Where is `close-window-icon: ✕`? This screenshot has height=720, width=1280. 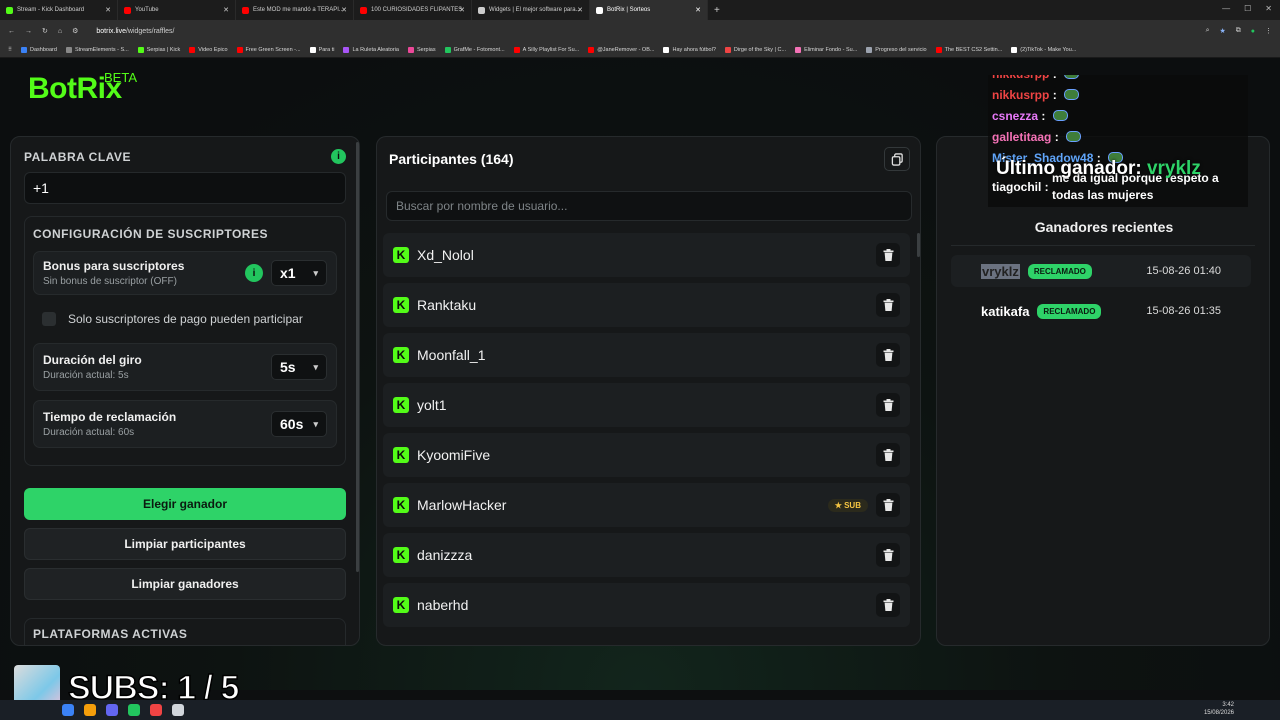 close-window-icon: ✕ is located at coordinates (1268, 8).